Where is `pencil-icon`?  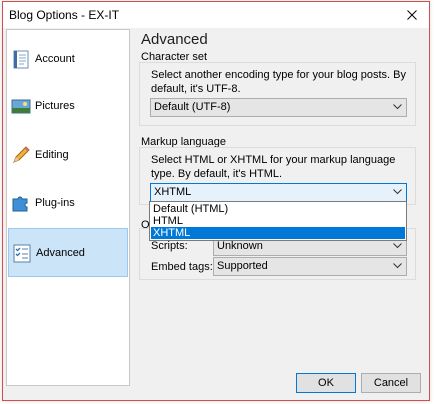
pencil-icon is located at coordinates (21, 154).